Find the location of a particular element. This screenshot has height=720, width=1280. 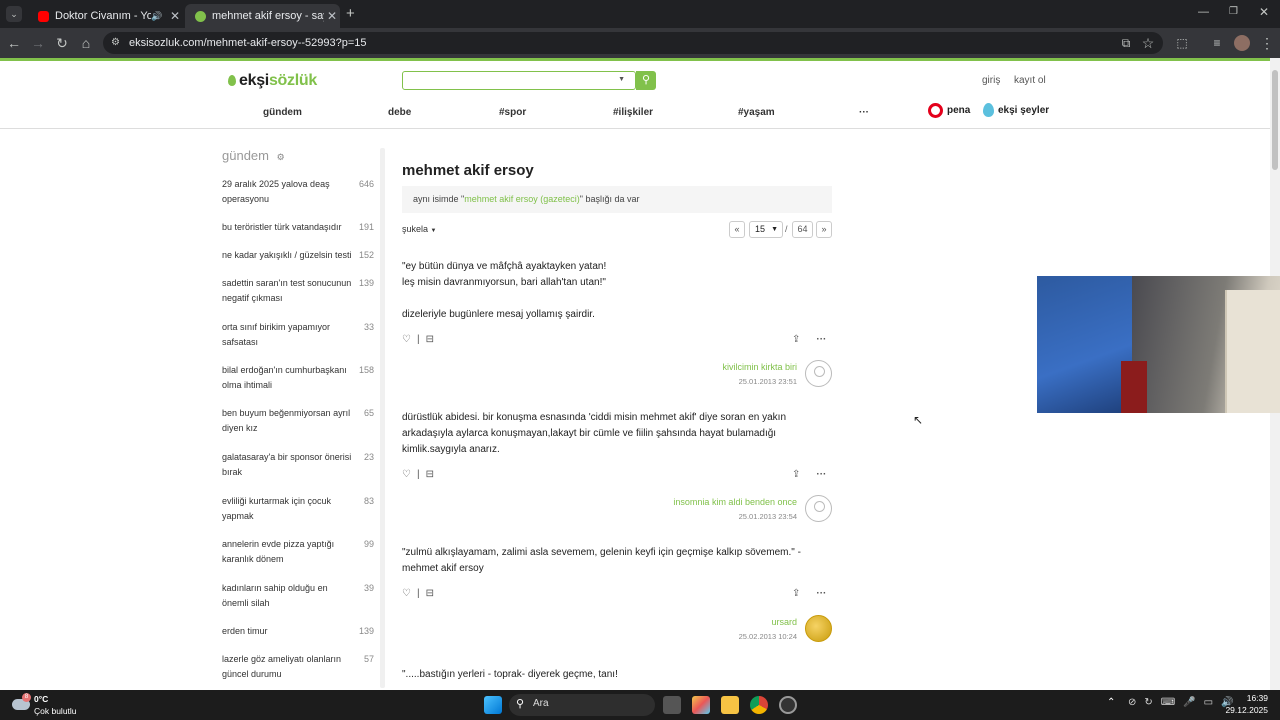

task-view-icon is located at coordinates (672, 705).